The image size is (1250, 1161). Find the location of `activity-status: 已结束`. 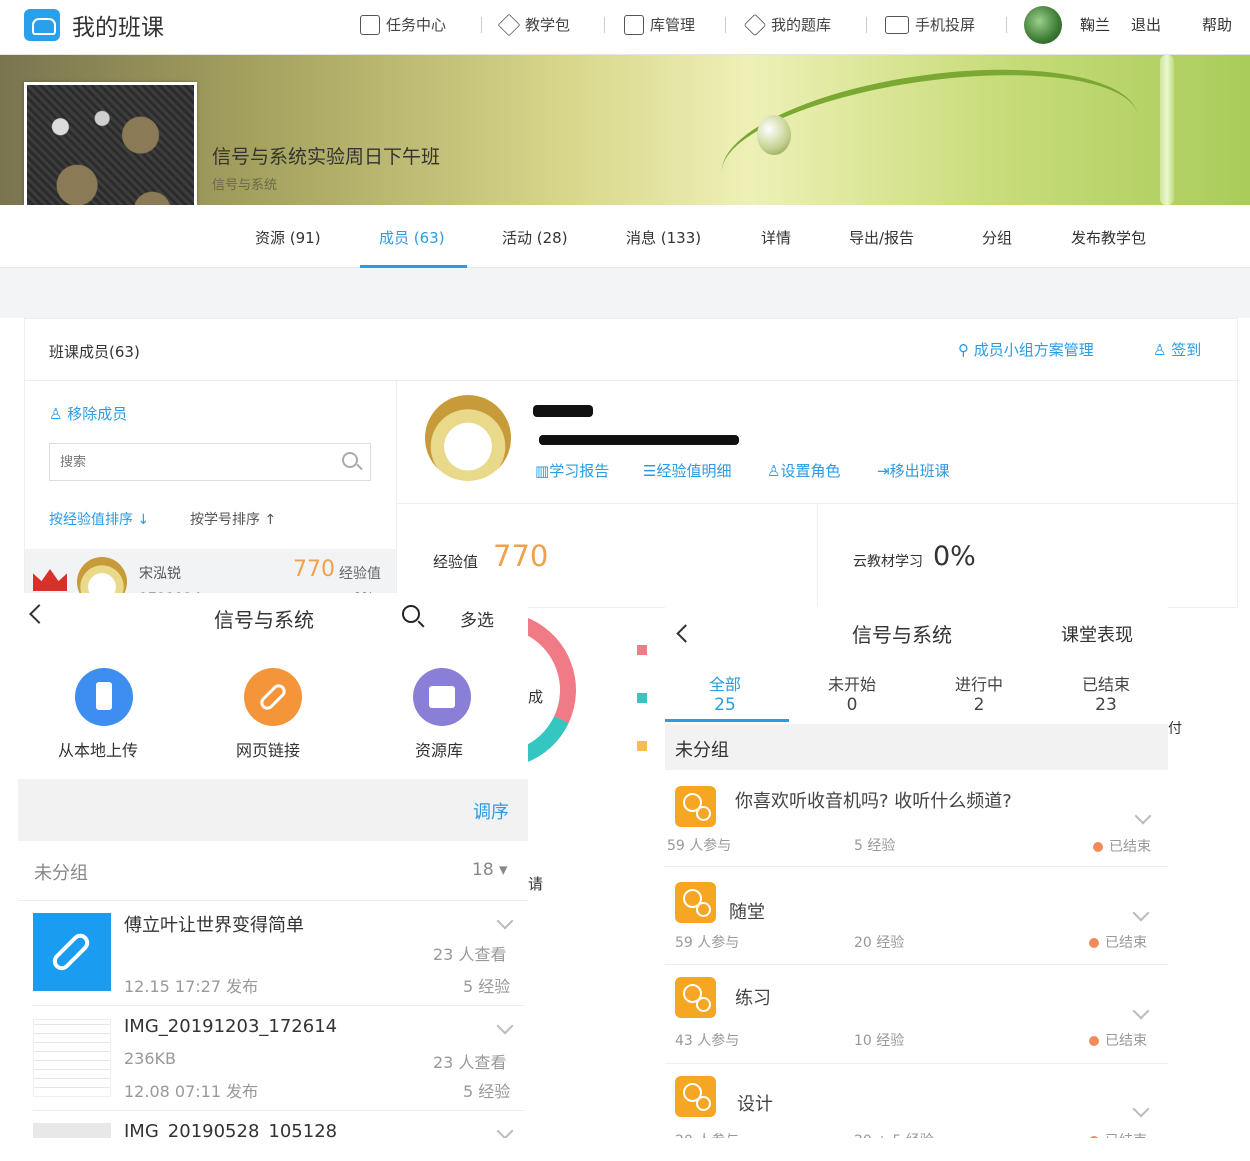

activity-status: 已结束 is located at coordinates (1118, 942).